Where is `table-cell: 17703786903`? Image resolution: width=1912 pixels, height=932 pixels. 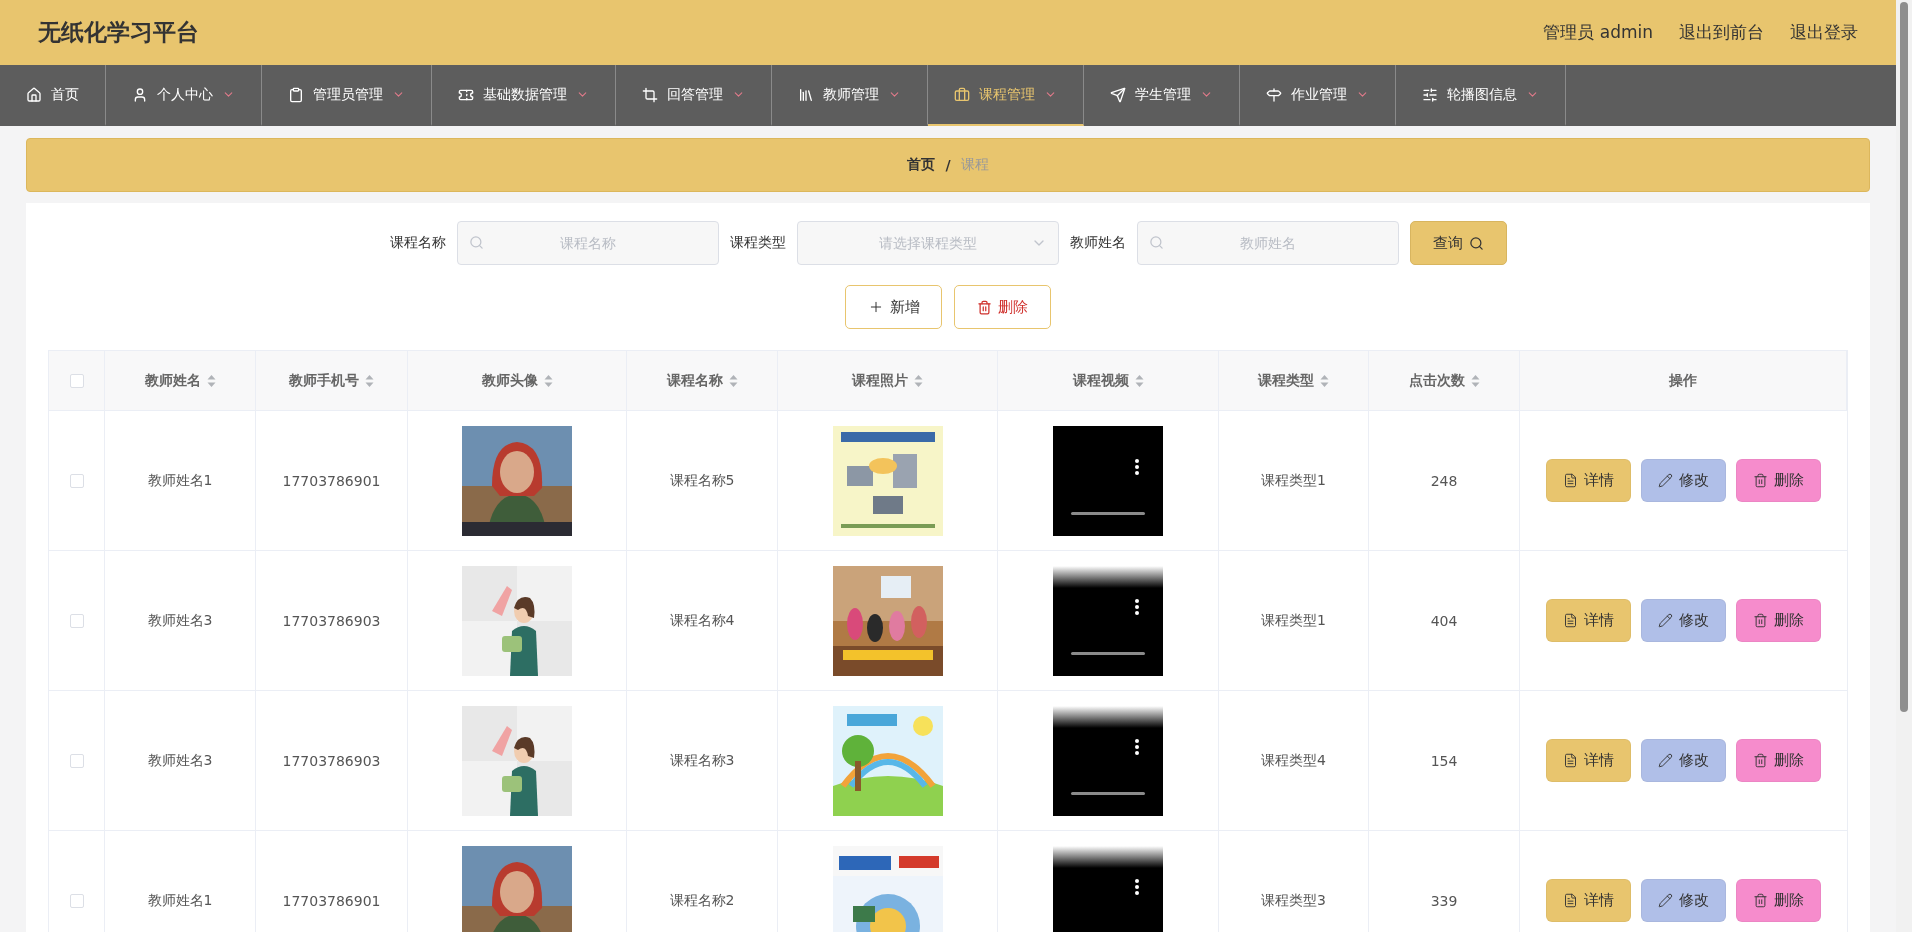 table-cell: 17703786903 is located at coordinates (331, 760).